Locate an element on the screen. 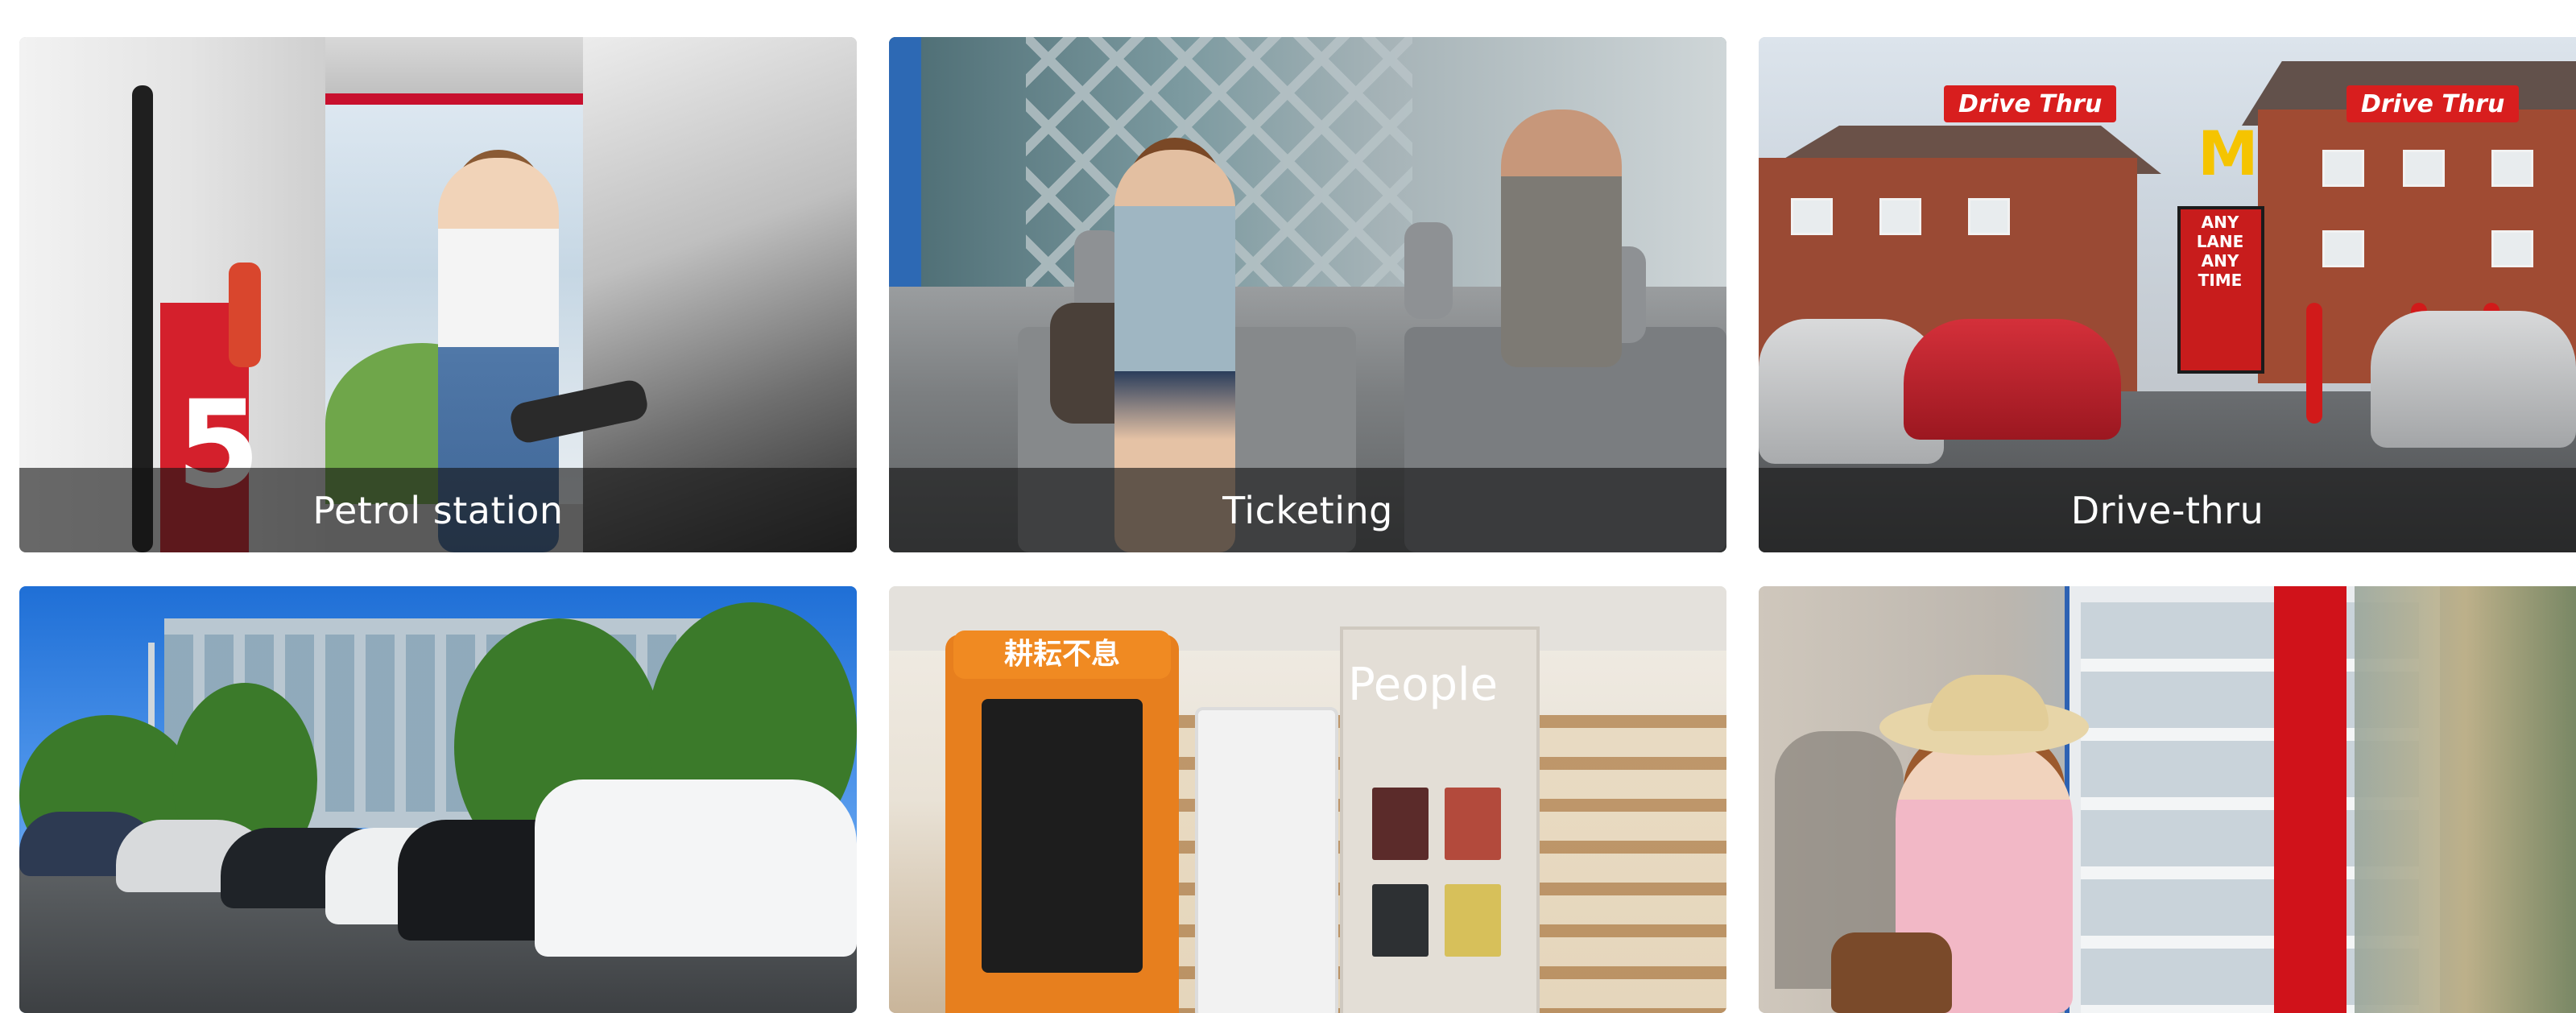  card-library-kiosk: 耕耘不息 People is located at coordinates (1308, 800).